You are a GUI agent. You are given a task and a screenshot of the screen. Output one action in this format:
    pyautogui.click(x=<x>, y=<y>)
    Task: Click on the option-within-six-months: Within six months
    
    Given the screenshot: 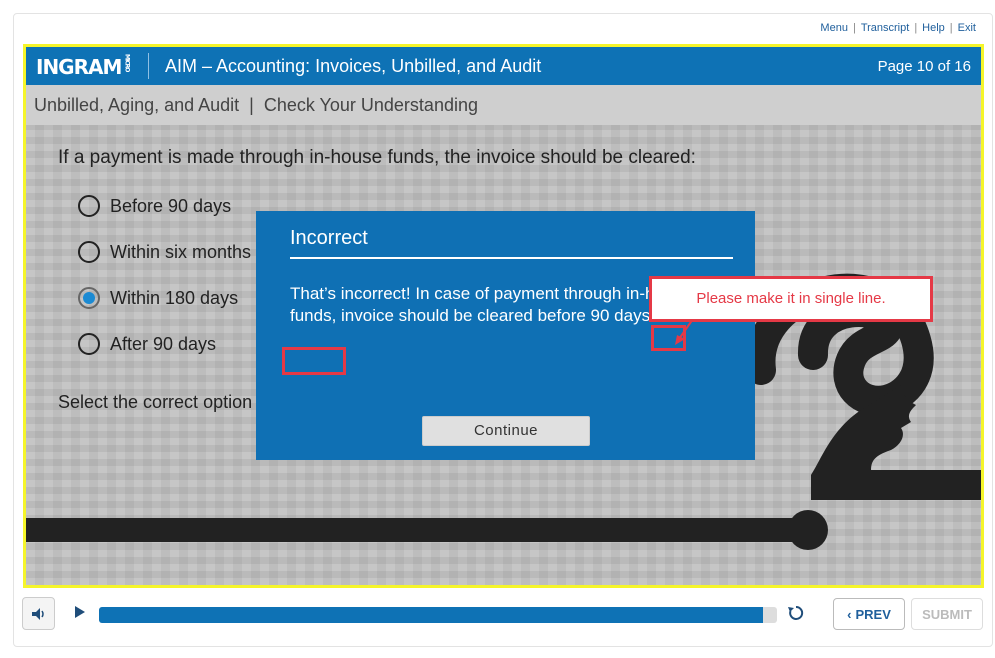 What is the action you would take?
    pyautogui.click(x=164, y=252)
    